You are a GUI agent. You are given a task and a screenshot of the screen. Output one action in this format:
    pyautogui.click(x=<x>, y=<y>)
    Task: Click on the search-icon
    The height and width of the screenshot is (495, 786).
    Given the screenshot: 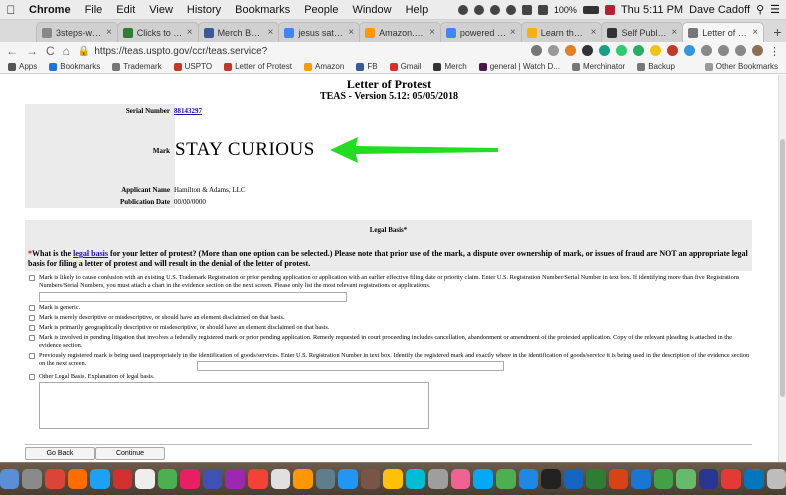 What is the action you would take?
    pyautogui.click(x=536, y=50)
    